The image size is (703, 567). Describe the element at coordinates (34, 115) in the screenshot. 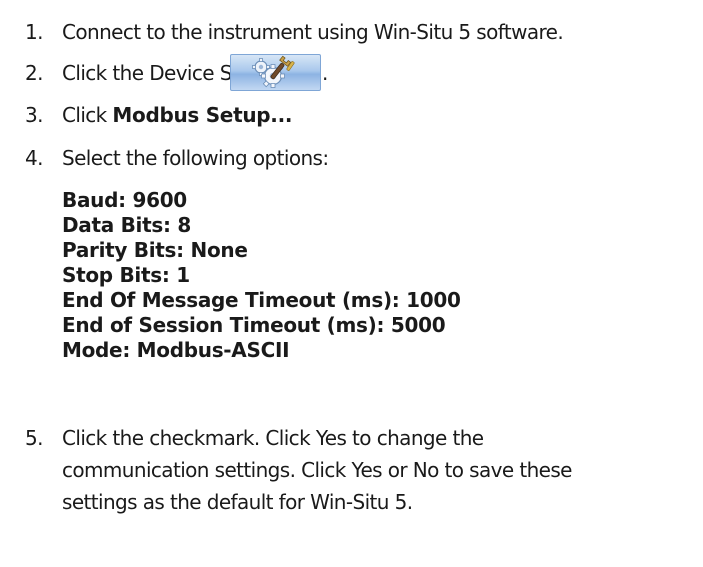

I see `step-number: 3.` at that location.